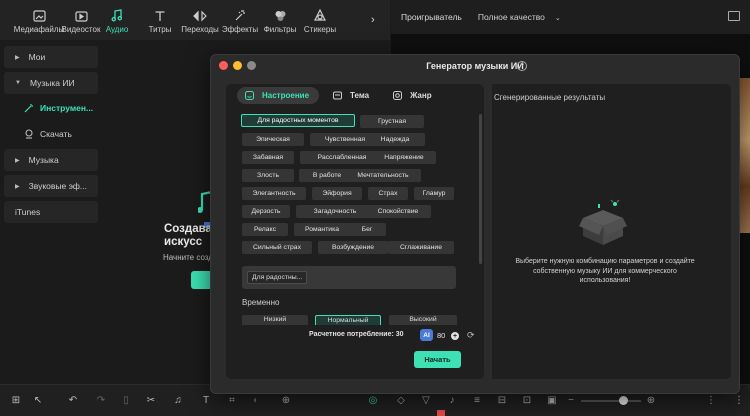  What do you see at coordinates (200, 20) in the screenshot?
I see `toolbar-transitions: Переходы` at bounding box center [200, 20].